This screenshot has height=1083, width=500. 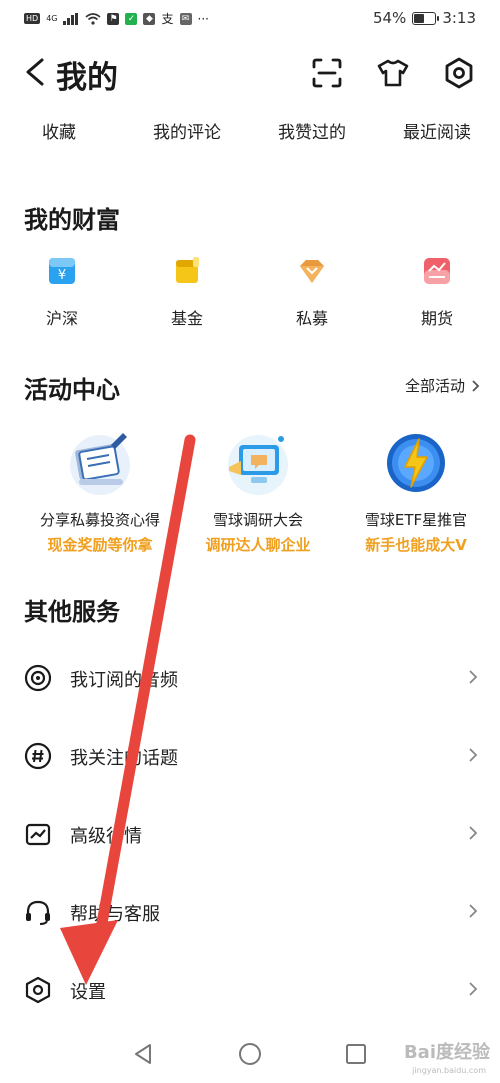 I want to click on activity-line1: 分享私募投资心得, so click(x=99, y=520).